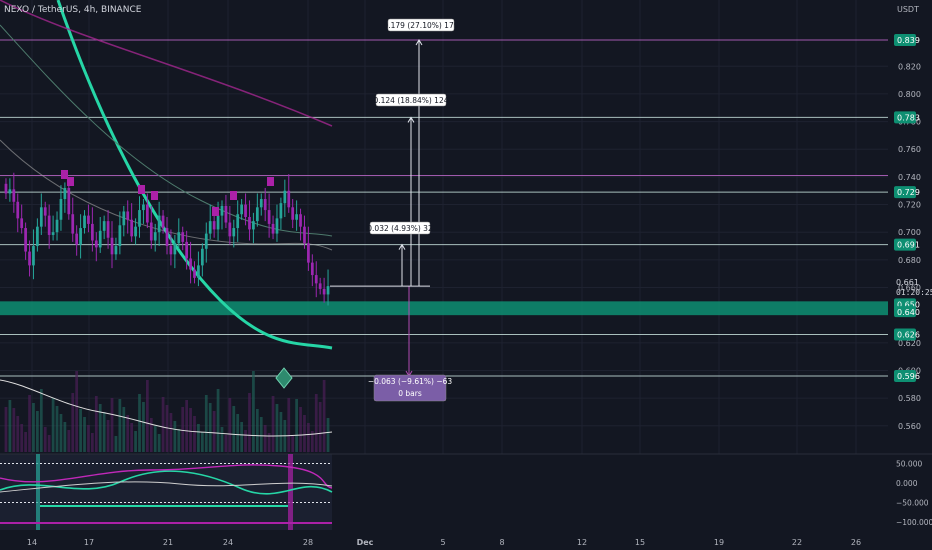 This screenshot has height=550, width=932. What do you see at coordinates (32, 542) in the screenshot?
I see `date-tick-label: 14` at bounding box center [32, 542].